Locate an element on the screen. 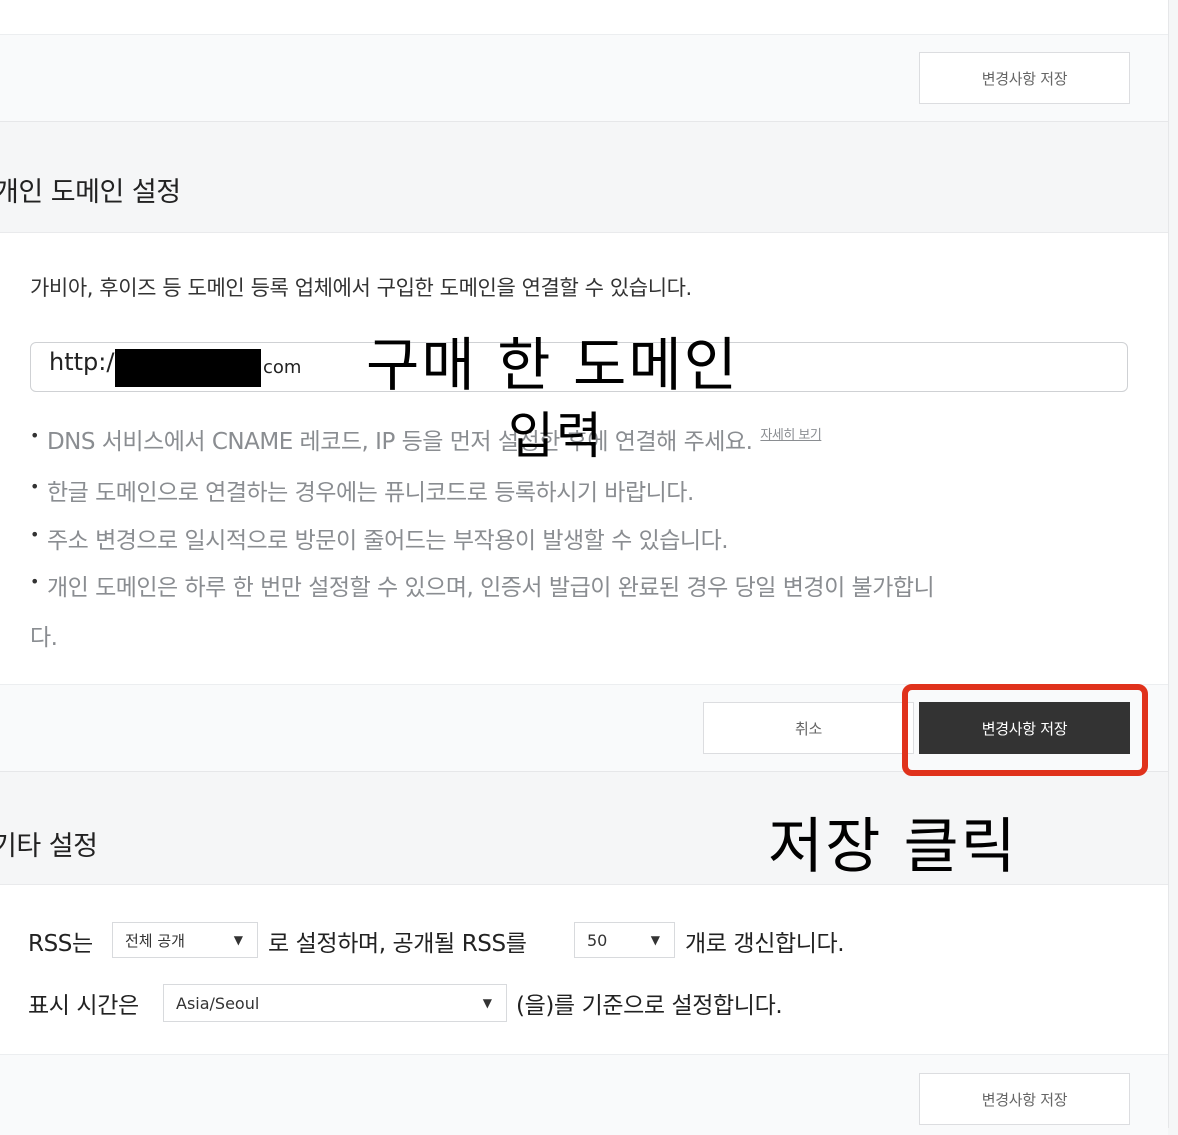 Image resolution: width=1178 pixels, height=1135 pixels. timezone-select: Asia/Seoul ▼ is located at coordinates (335, 1003).